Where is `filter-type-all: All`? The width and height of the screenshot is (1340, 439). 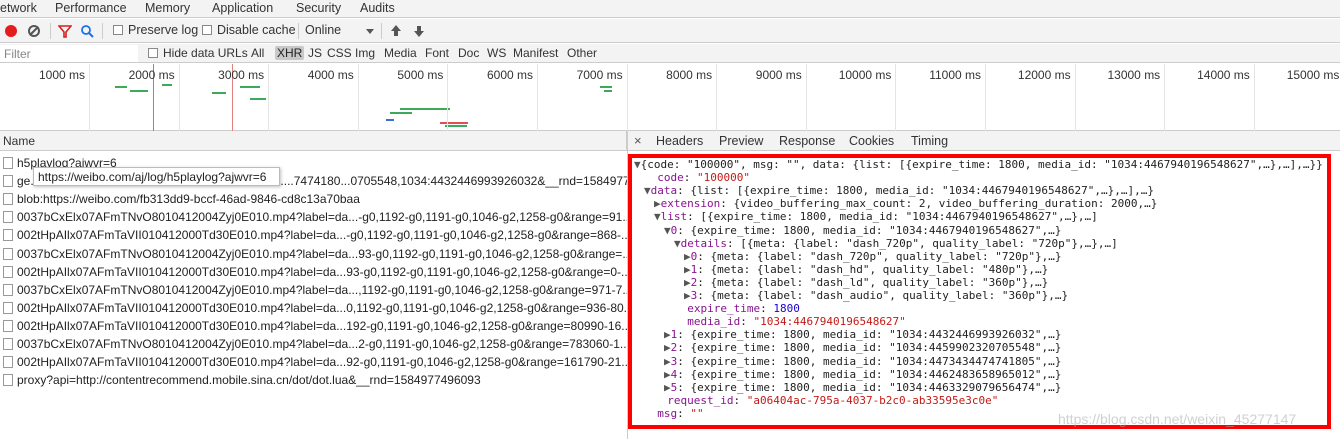
filter-type-all: All is located at coordinates (257, 53).